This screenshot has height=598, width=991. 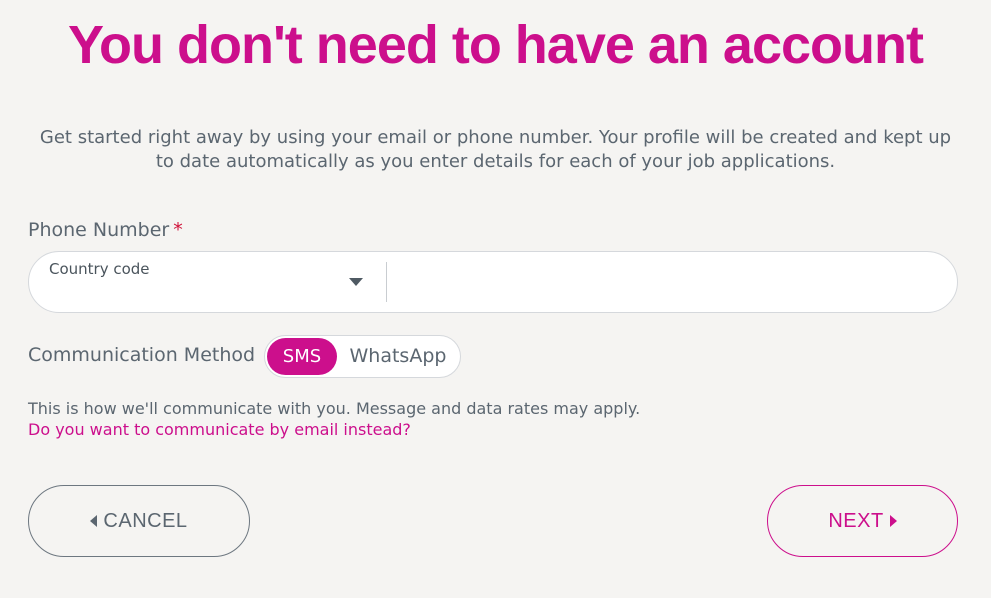 I want to click on chevron-down-icon, so click(x=356, y=282).